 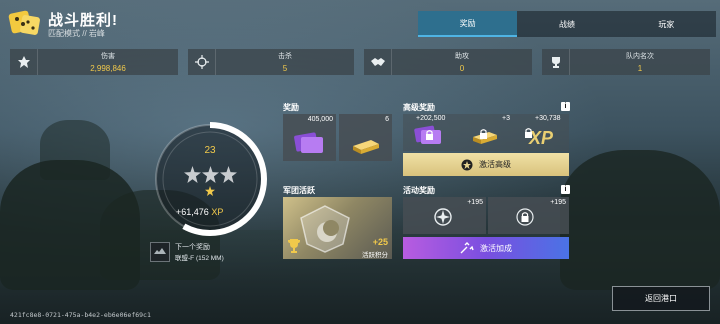 What do you see at coordinates (325, 229) in the screenshot?
I see `legion-emblem-icon` at bounding box center [325, 229].